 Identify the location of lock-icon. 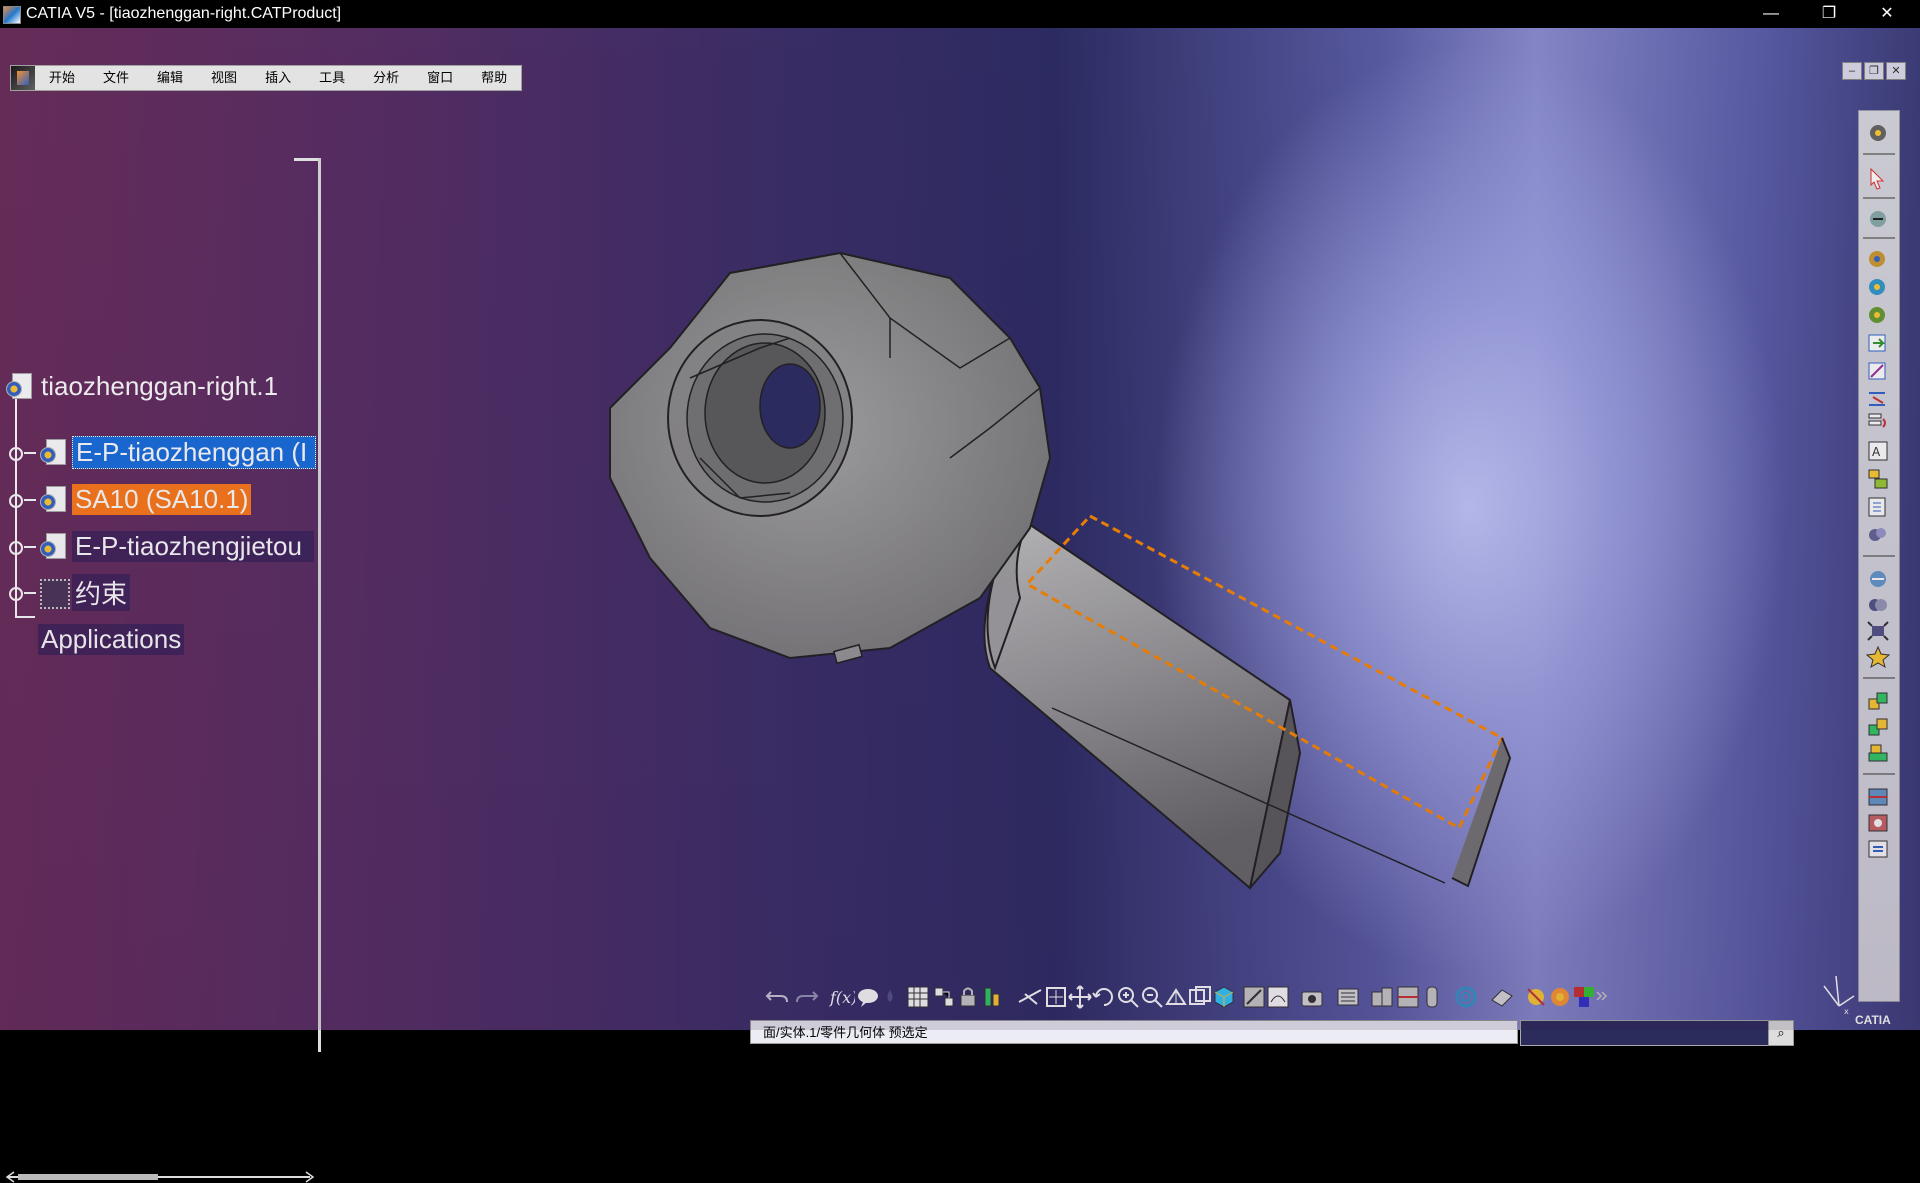
(968, 997).